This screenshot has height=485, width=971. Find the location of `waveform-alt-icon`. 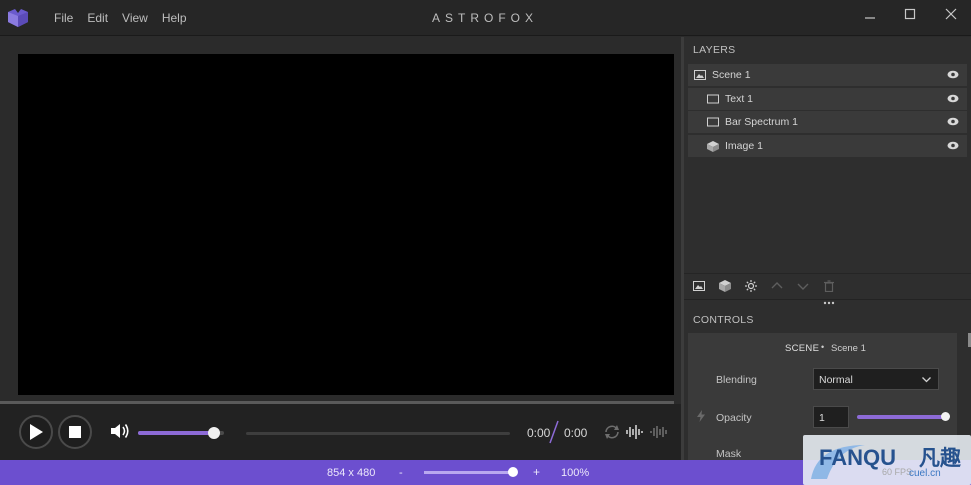

waveform-alt-icon is located at coordinates (659, 432).